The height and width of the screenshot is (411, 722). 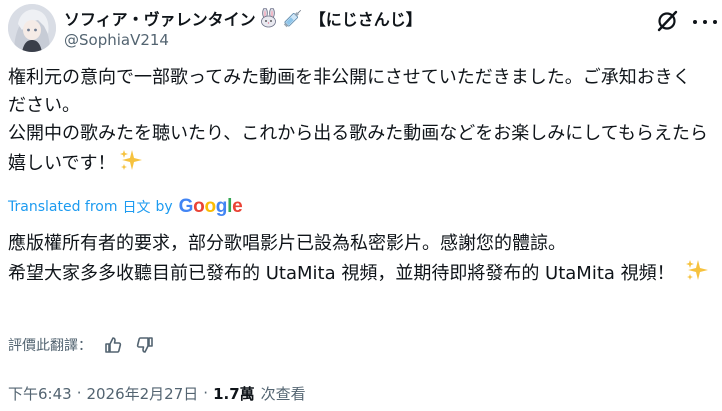 I want to click on rabbit-emoji-icon, so click(x=269, y=18).